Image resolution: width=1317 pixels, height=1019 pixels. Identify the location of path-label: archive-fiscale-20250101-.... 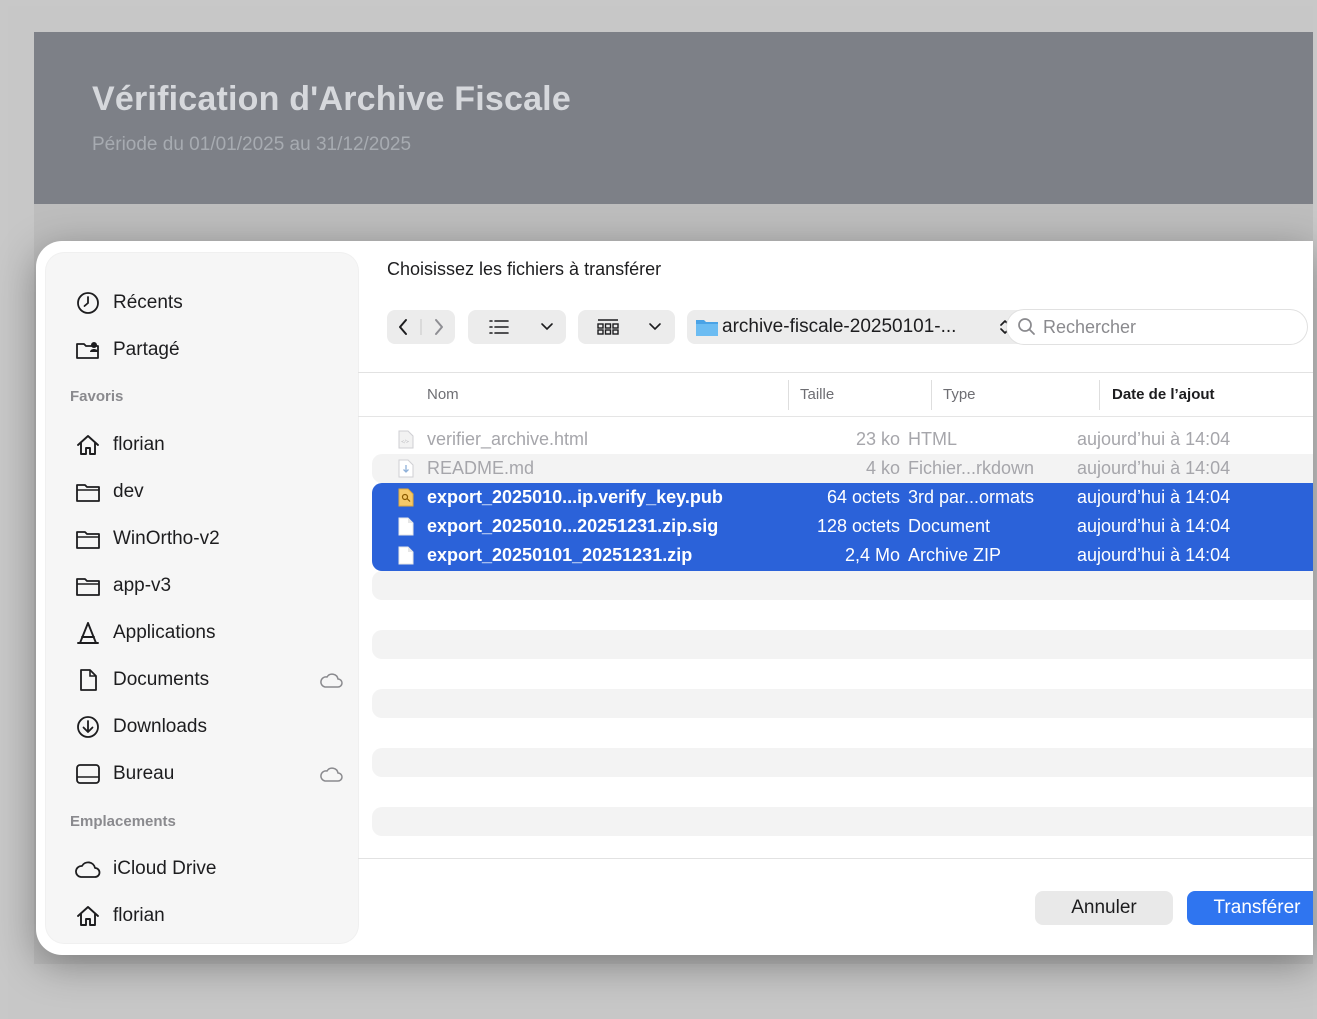
(839, 326).